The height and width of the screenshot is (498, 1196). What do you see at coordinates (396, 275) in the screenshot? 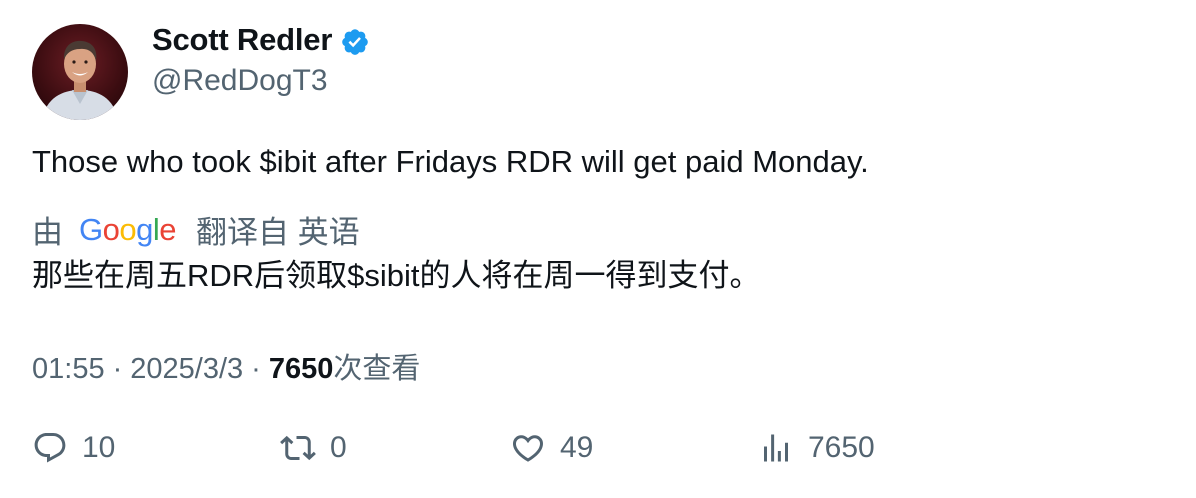
I see `translated-text: 那些在周五RDR后领取$sibit的人将在周一得到支付。` at bounding box center [396, 275].